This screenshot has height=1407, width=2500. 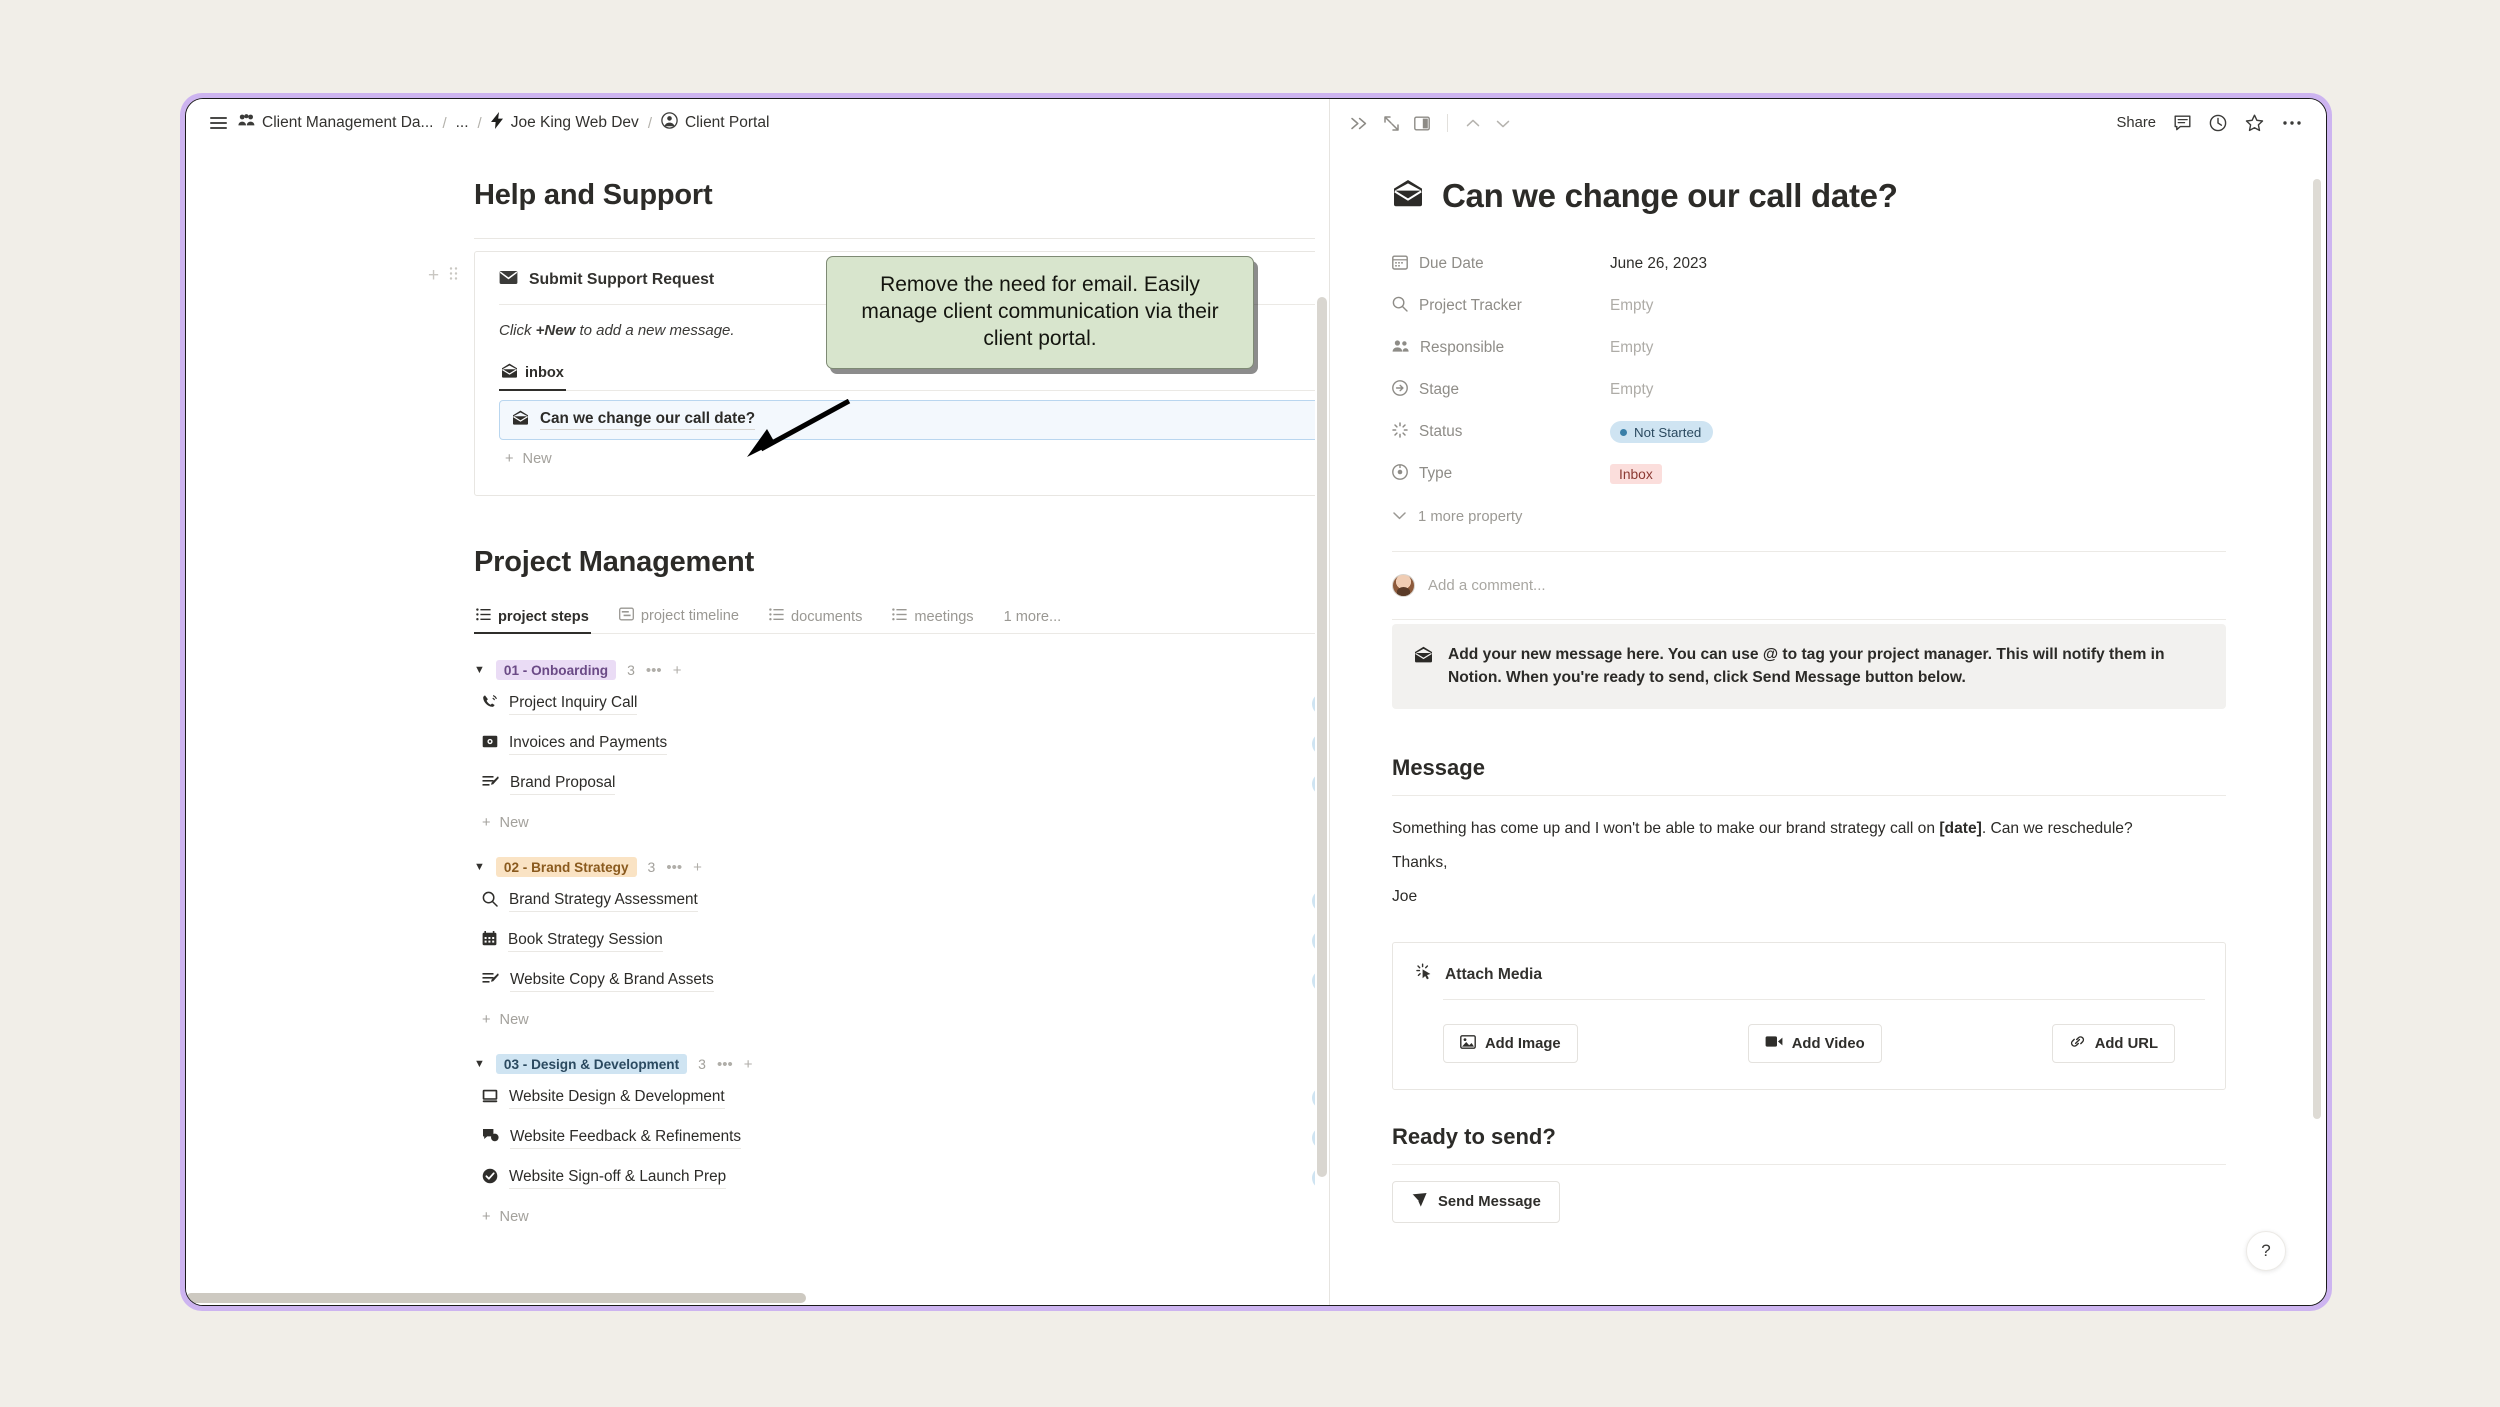 I want to click on new-label: New, so click(x=514, y=1020).